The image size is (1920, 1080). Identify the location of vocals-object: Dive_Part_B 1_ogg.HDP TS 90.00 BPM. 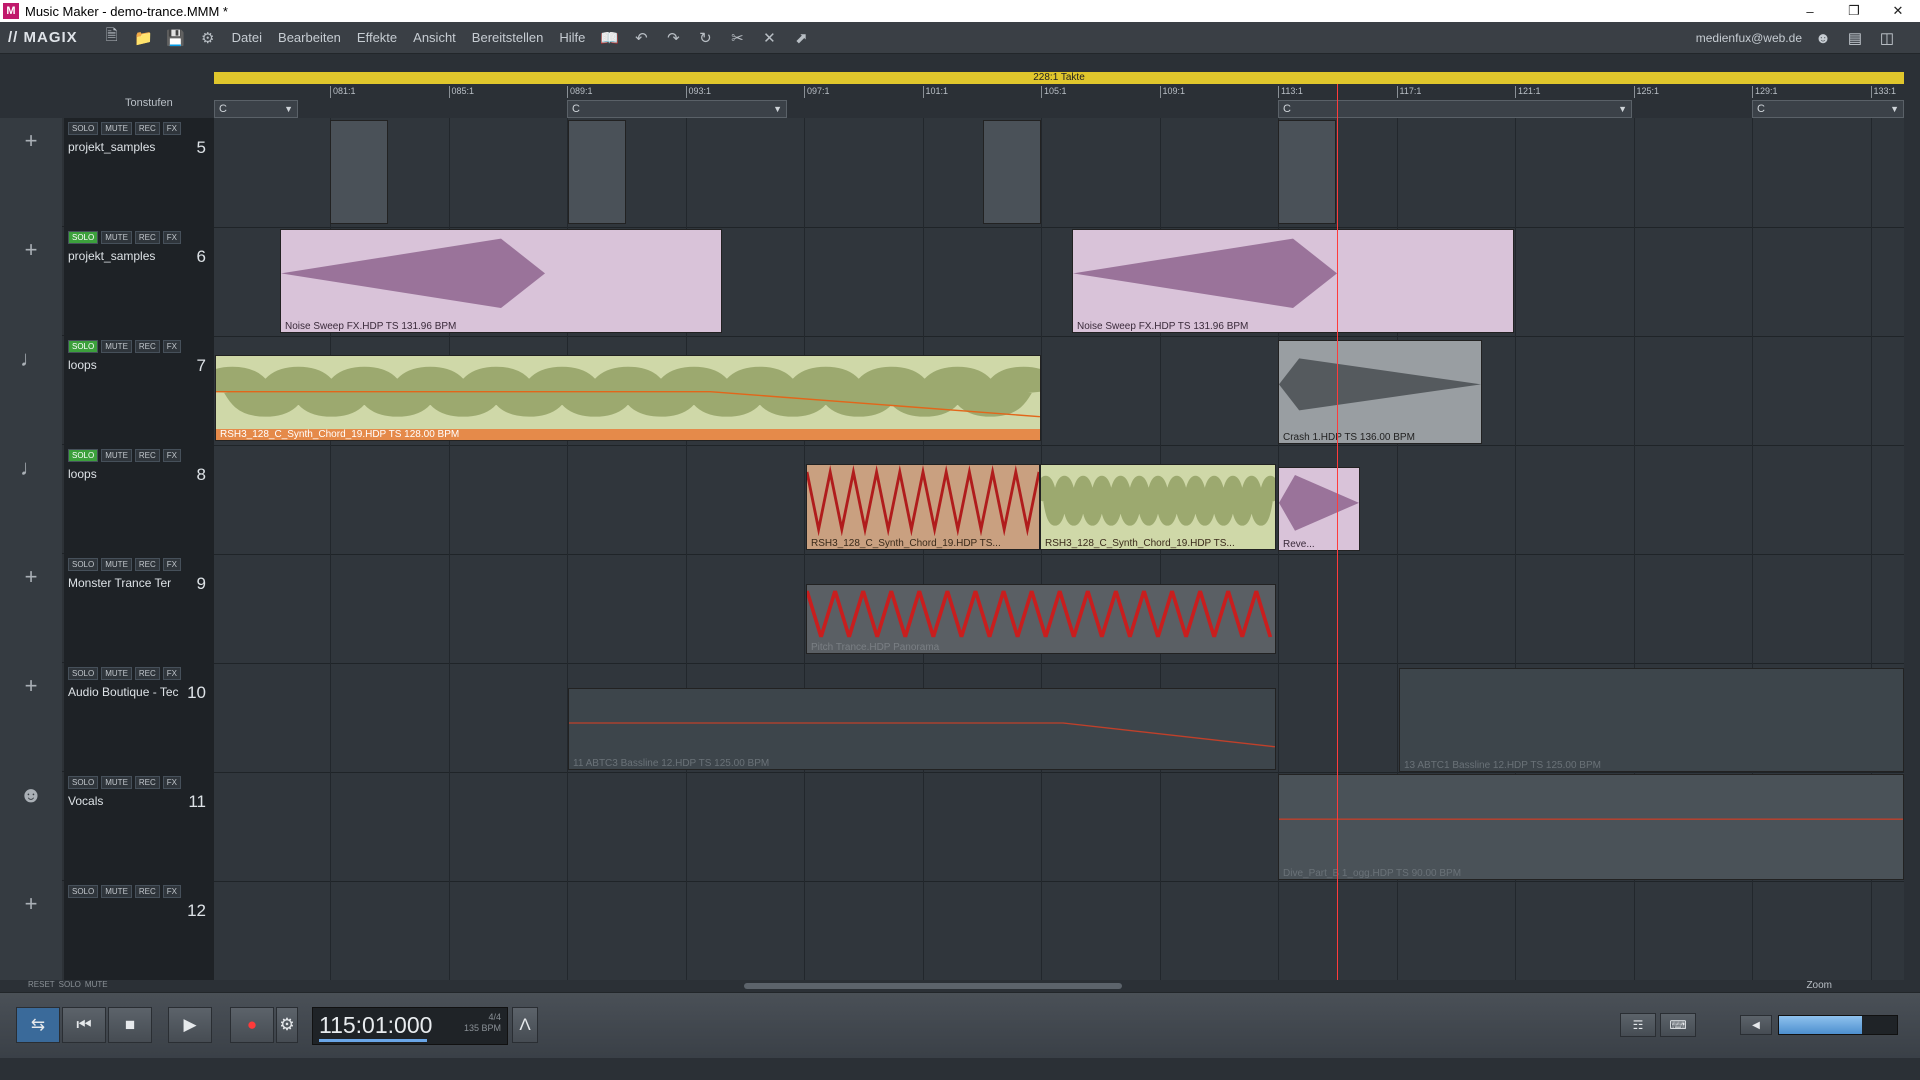
(1591, 827).